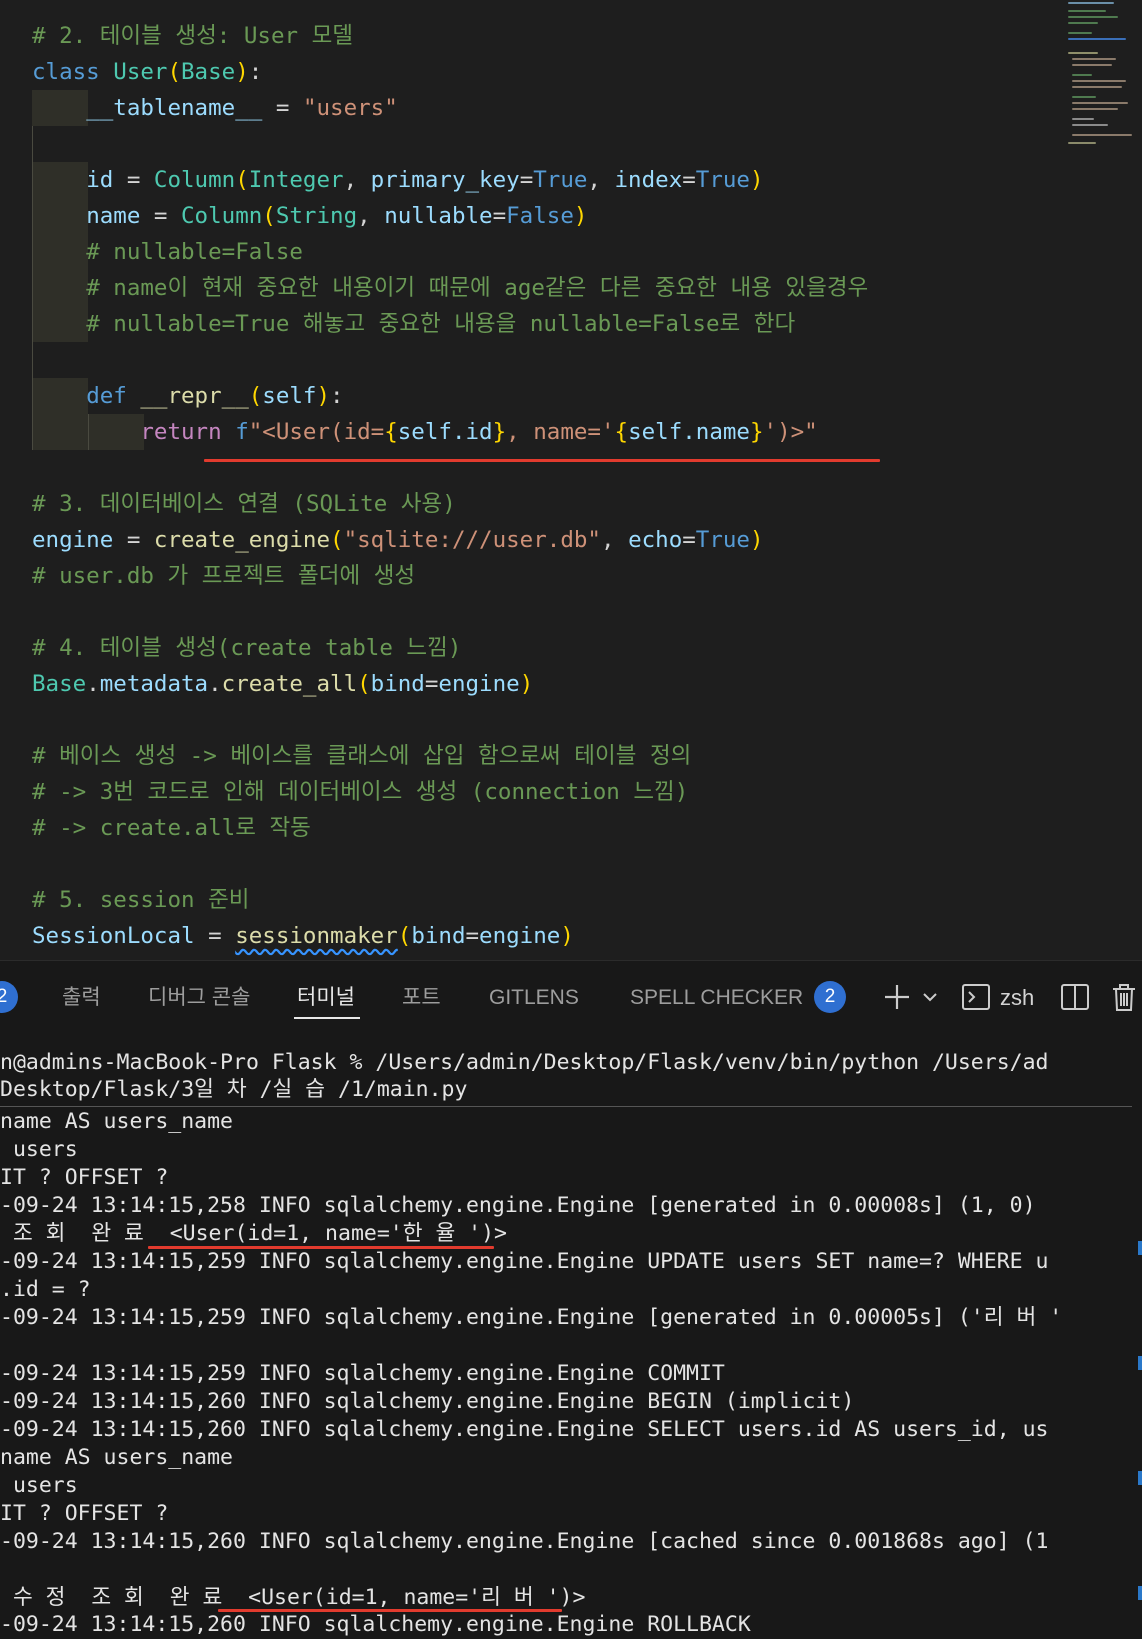 This screenshot has width=1142, height=1639. What do you see at coordinates (9, 997) in the screenshot?
I see `problems-count-badge: 2` at bounding box center [9, 997].